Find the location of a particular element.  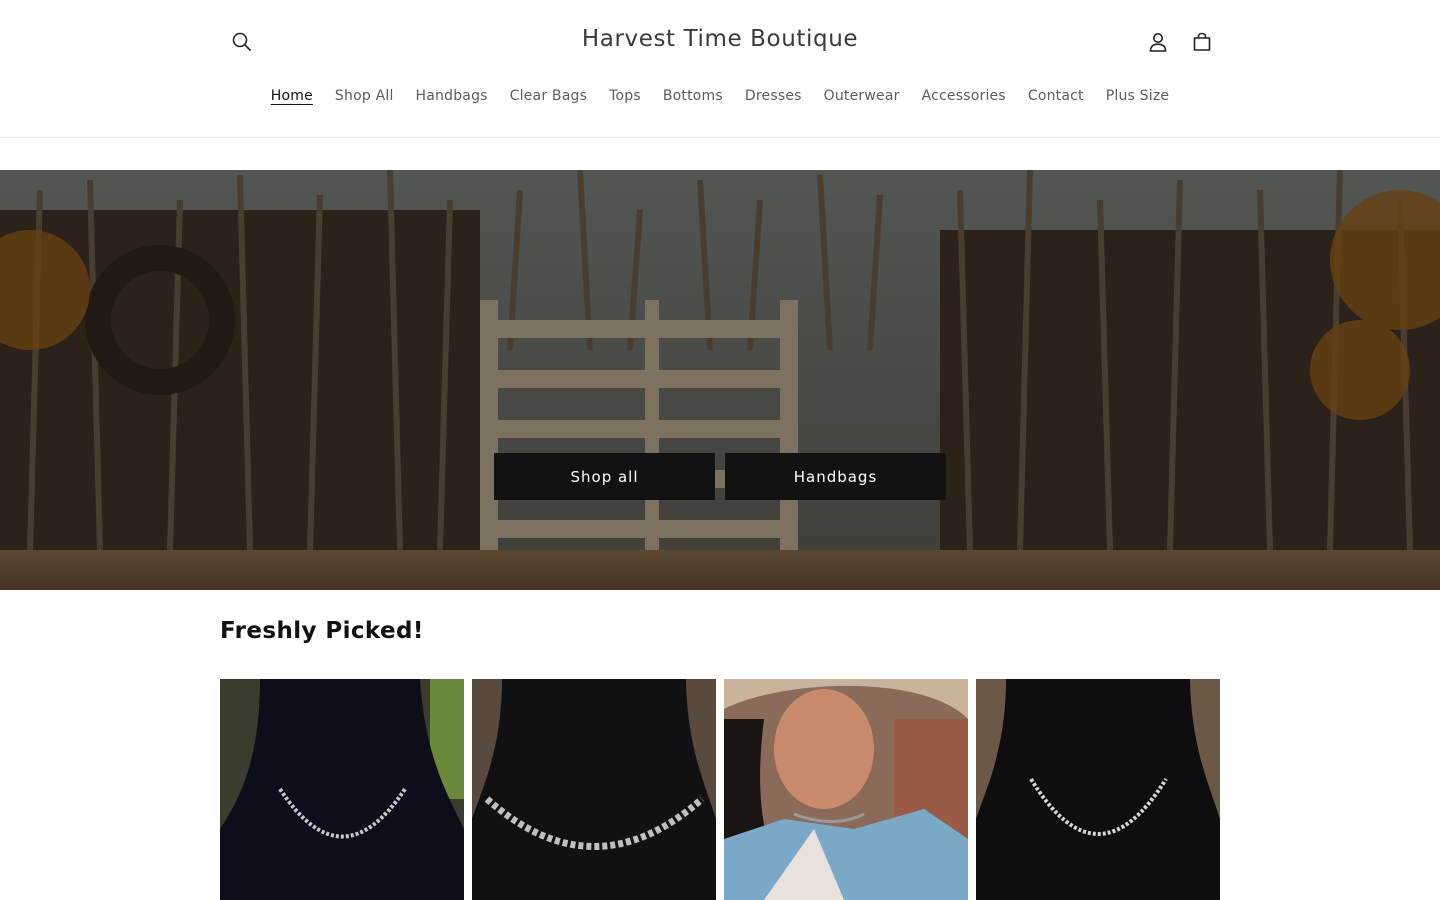

nav-item-tops: Tops is located at coordinates (625, 96).